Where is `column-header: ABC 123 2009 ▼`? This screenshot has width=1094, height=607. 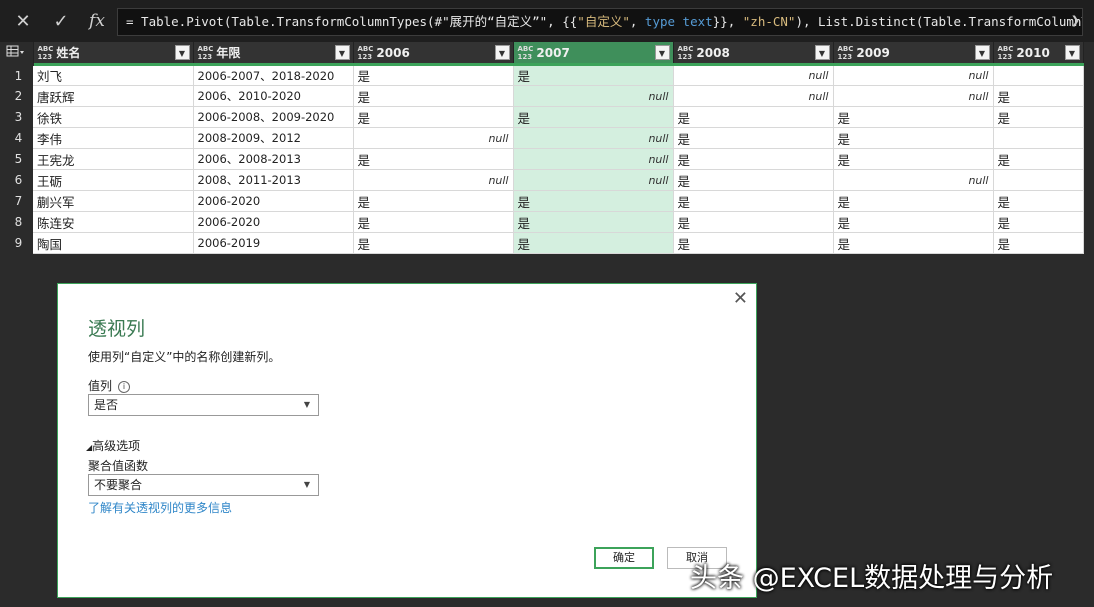 column-header: ABC 123 2009 ▼ is located at coordinates (913, 54).